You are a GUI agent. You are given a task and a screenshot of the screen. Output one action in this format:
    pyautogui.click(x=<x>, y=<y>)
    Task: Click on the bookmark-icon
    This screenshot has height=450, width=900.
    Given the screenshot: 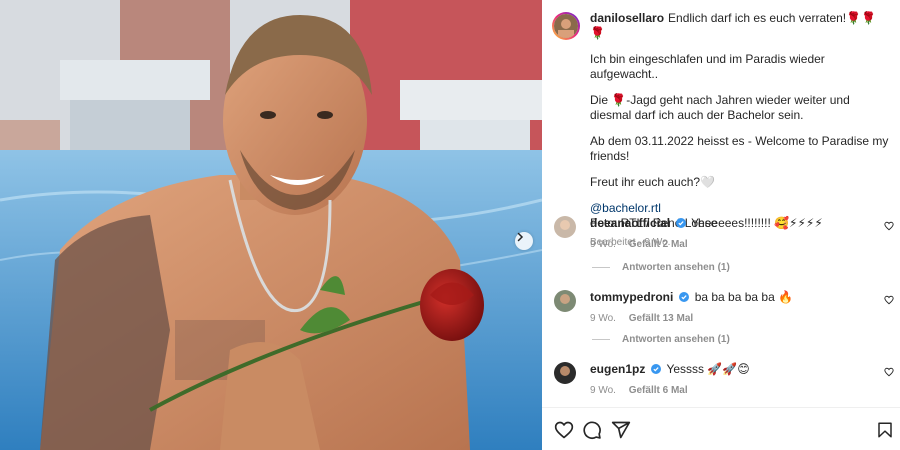 What is the action you would take?
    pyautogui.click(x=885, y=430)
    